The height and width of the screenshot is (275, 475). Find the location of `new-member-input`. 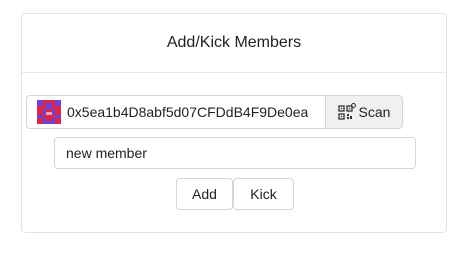

new-member-input is located at coordinates (235, 153).